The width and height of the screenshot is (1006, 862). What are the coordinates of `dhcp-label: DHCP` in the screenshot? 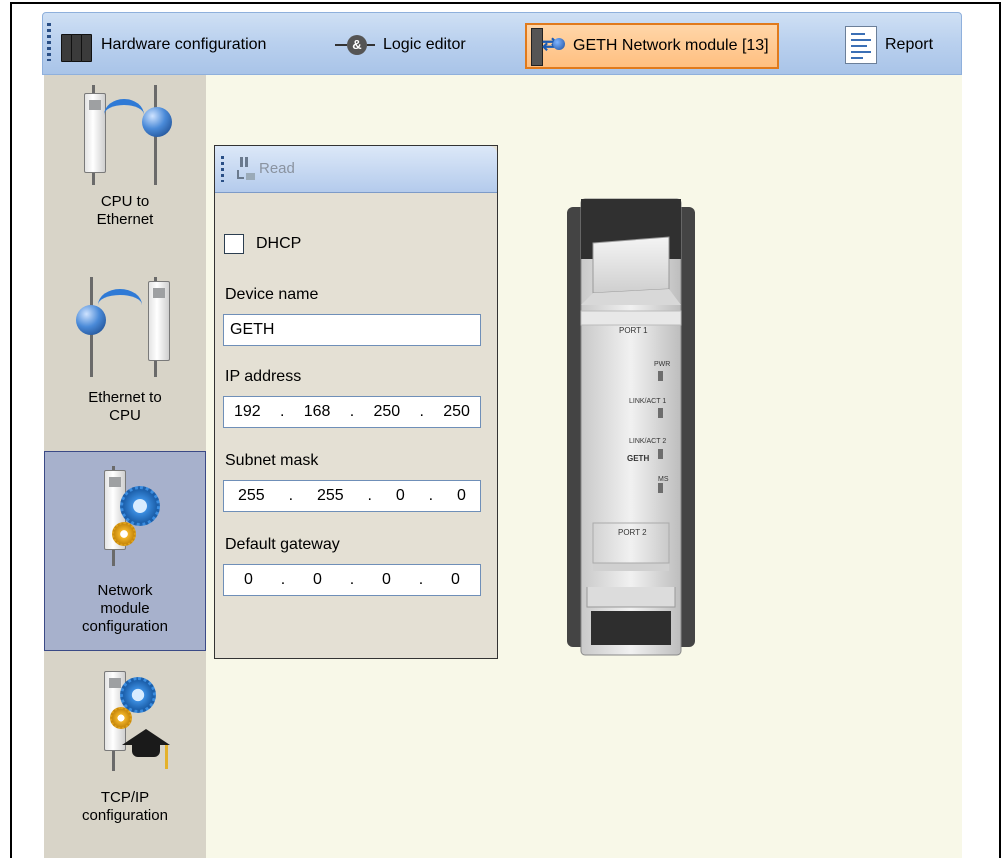 It's located at (279, 243).